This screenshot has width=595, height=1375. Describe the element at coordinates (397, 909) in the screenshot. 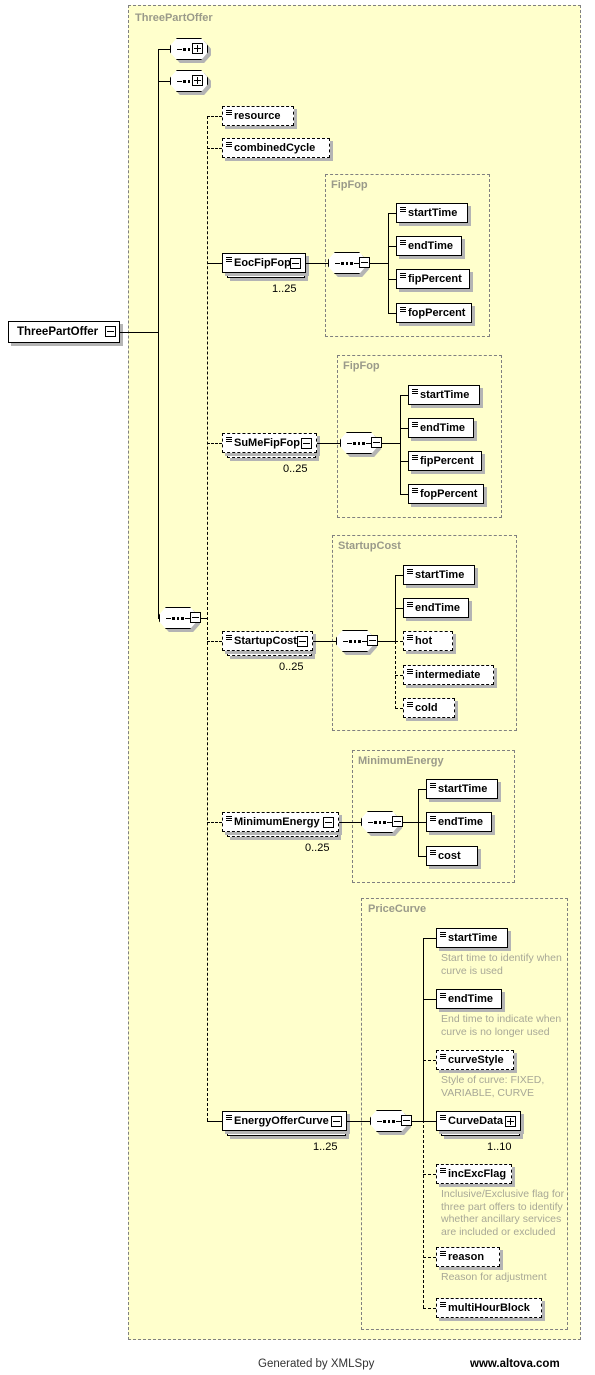

I see `group-label-pricecurve: PriceCurve` at that location.